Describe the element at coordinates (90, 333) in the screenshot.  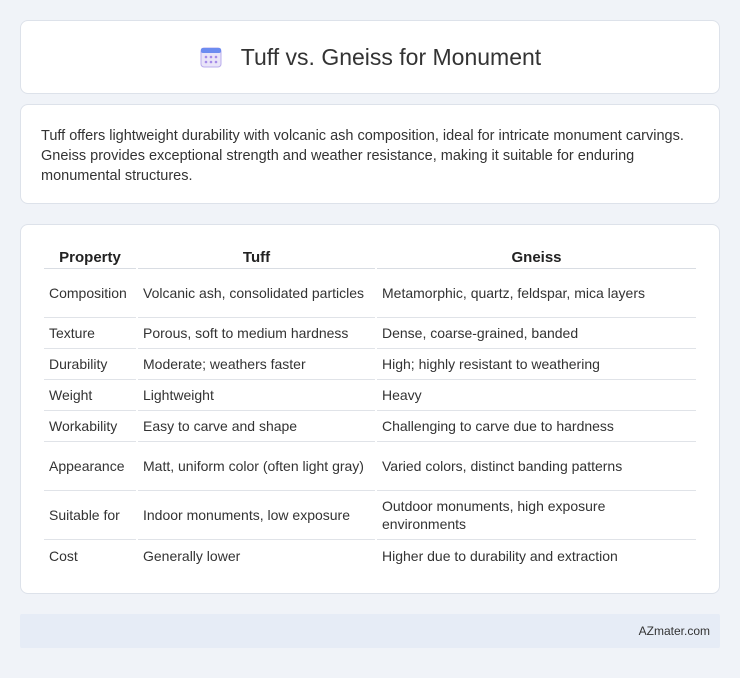
I see `cell-property: Texture` at that location.